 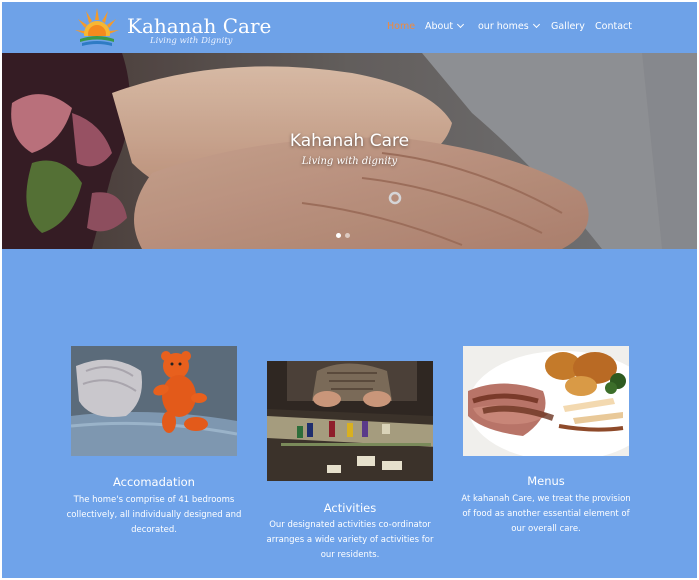 I want to click on nav-contact: Contact, so click(x=613, y=26).